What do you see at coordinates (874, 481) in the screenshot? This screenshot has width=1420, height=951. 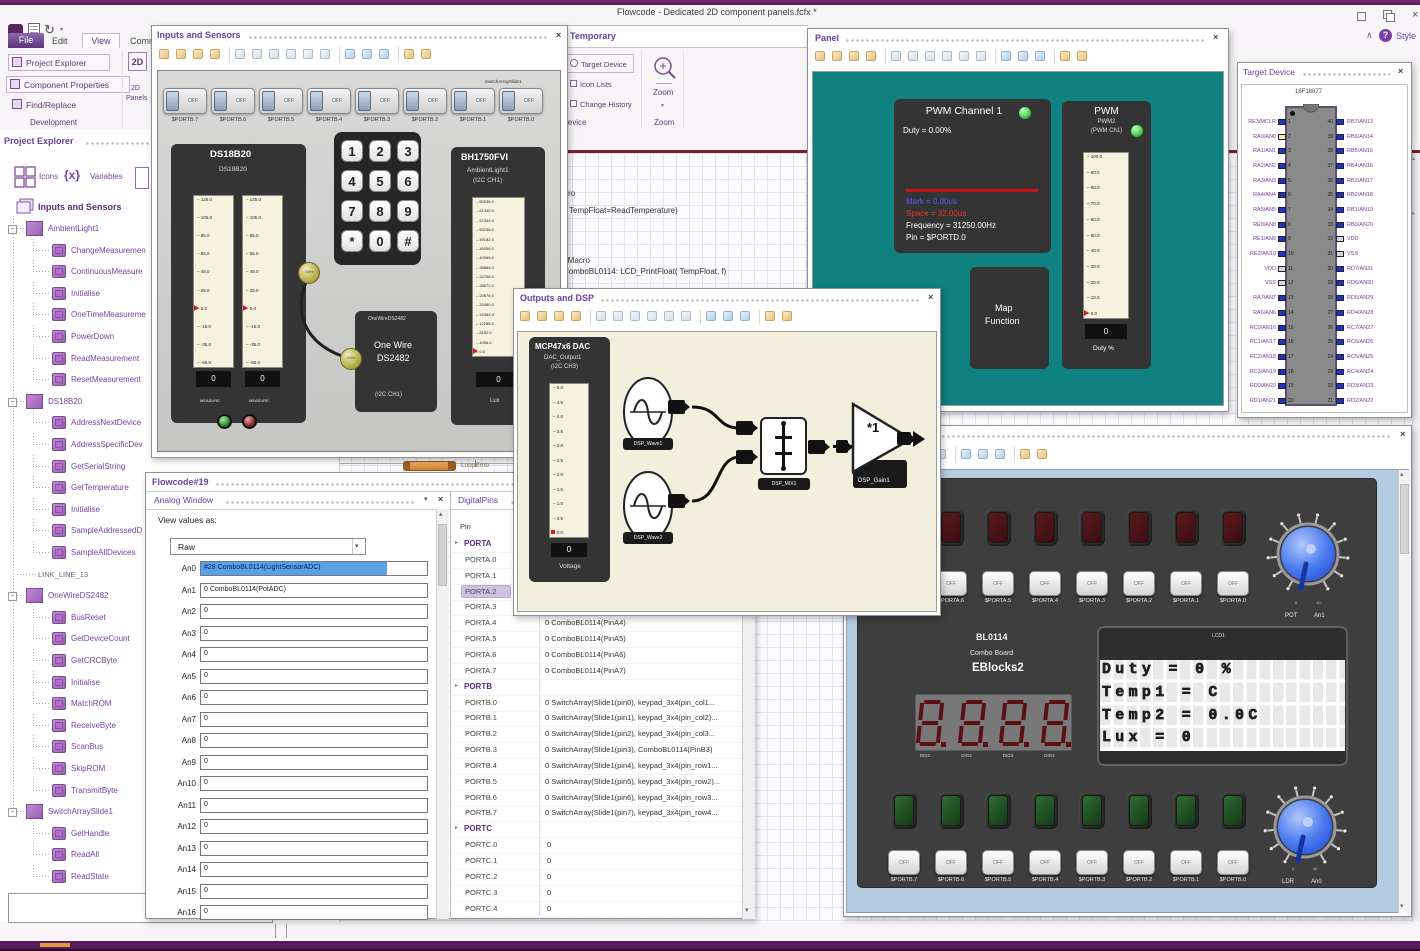 I see `svg-text: DSP_Gain1` at bounding box center [874, 481].